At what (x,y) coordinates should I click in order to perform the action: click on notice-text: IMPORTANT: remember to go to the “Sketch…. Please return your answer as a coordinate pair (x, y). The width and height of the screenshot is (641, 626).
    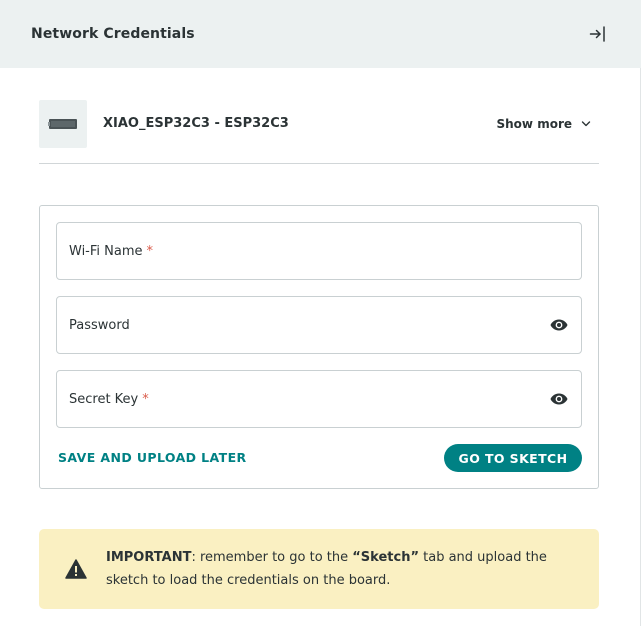
    Looking at the image, I should click on (326, 569).